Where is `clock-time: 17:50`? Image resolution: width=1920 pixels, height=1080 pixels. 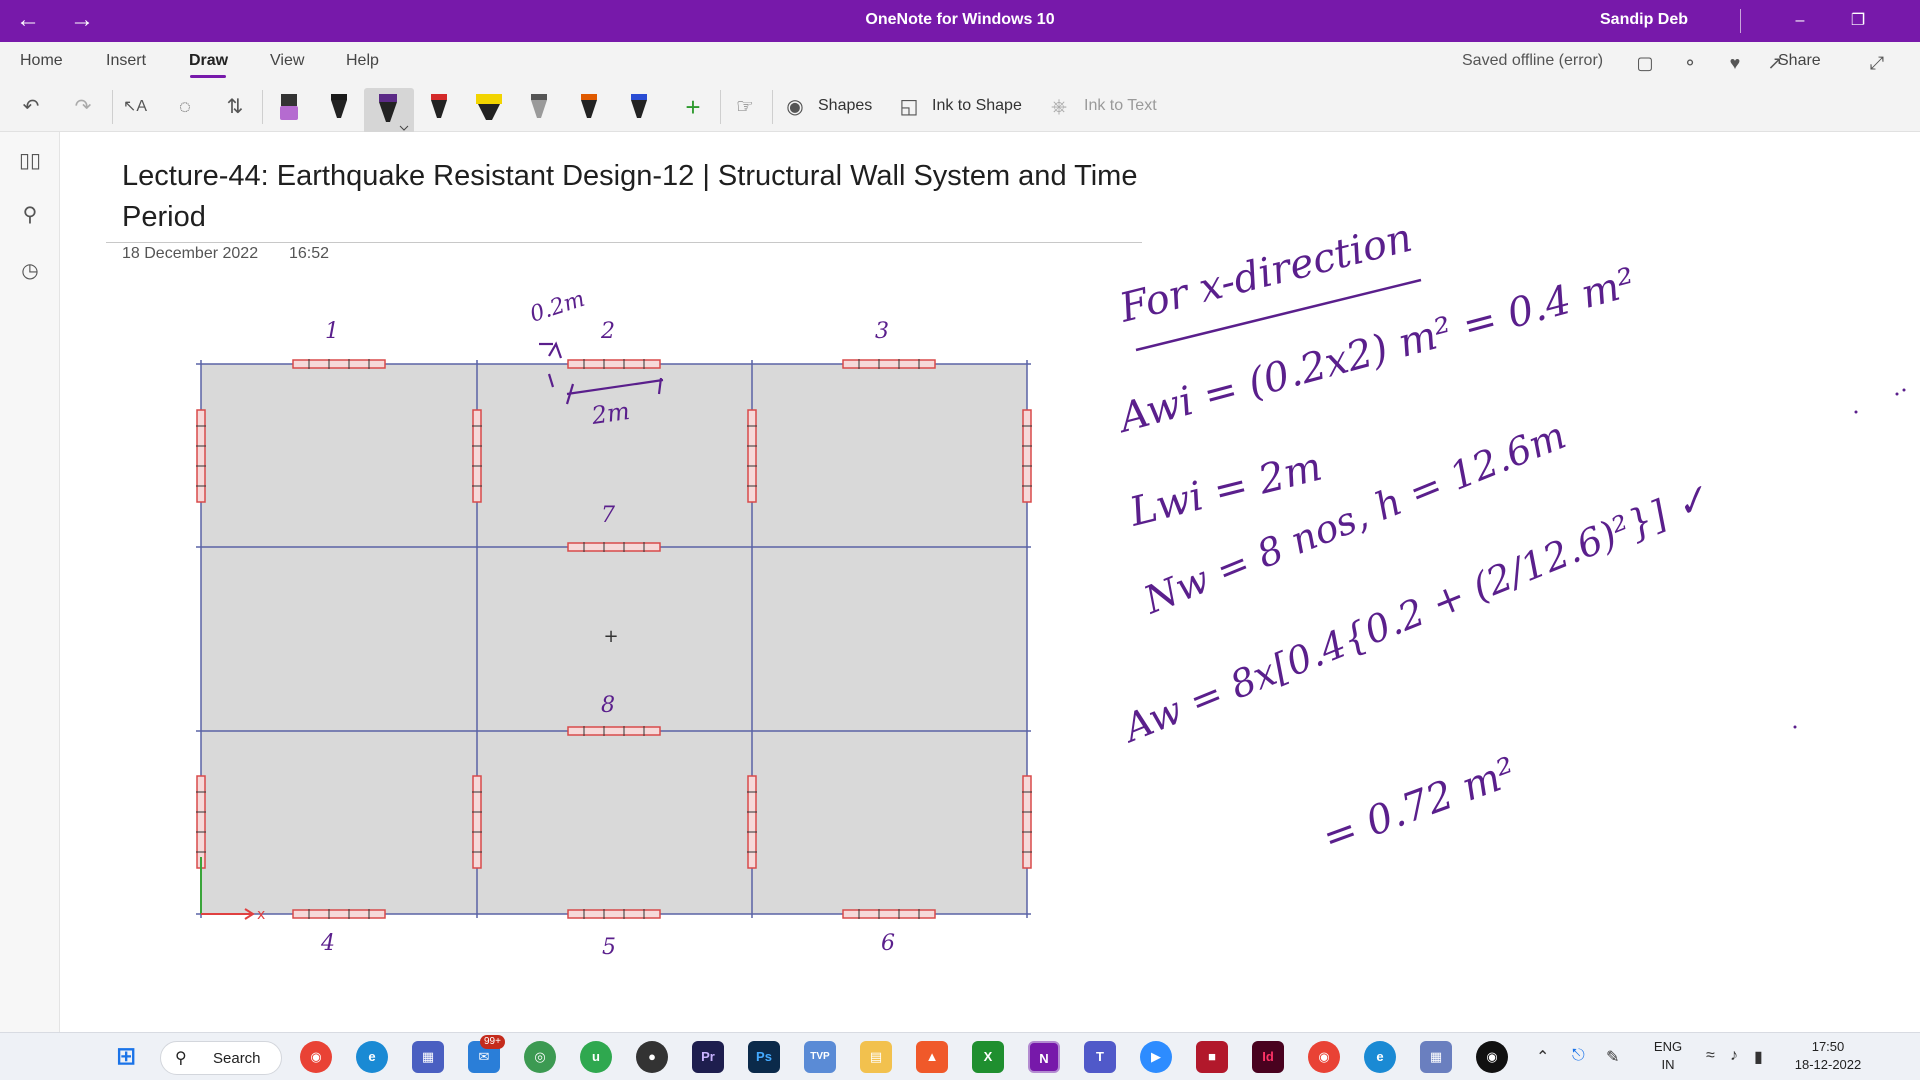 clock-time: 17:50 is located at coordinates (1828, 1046).